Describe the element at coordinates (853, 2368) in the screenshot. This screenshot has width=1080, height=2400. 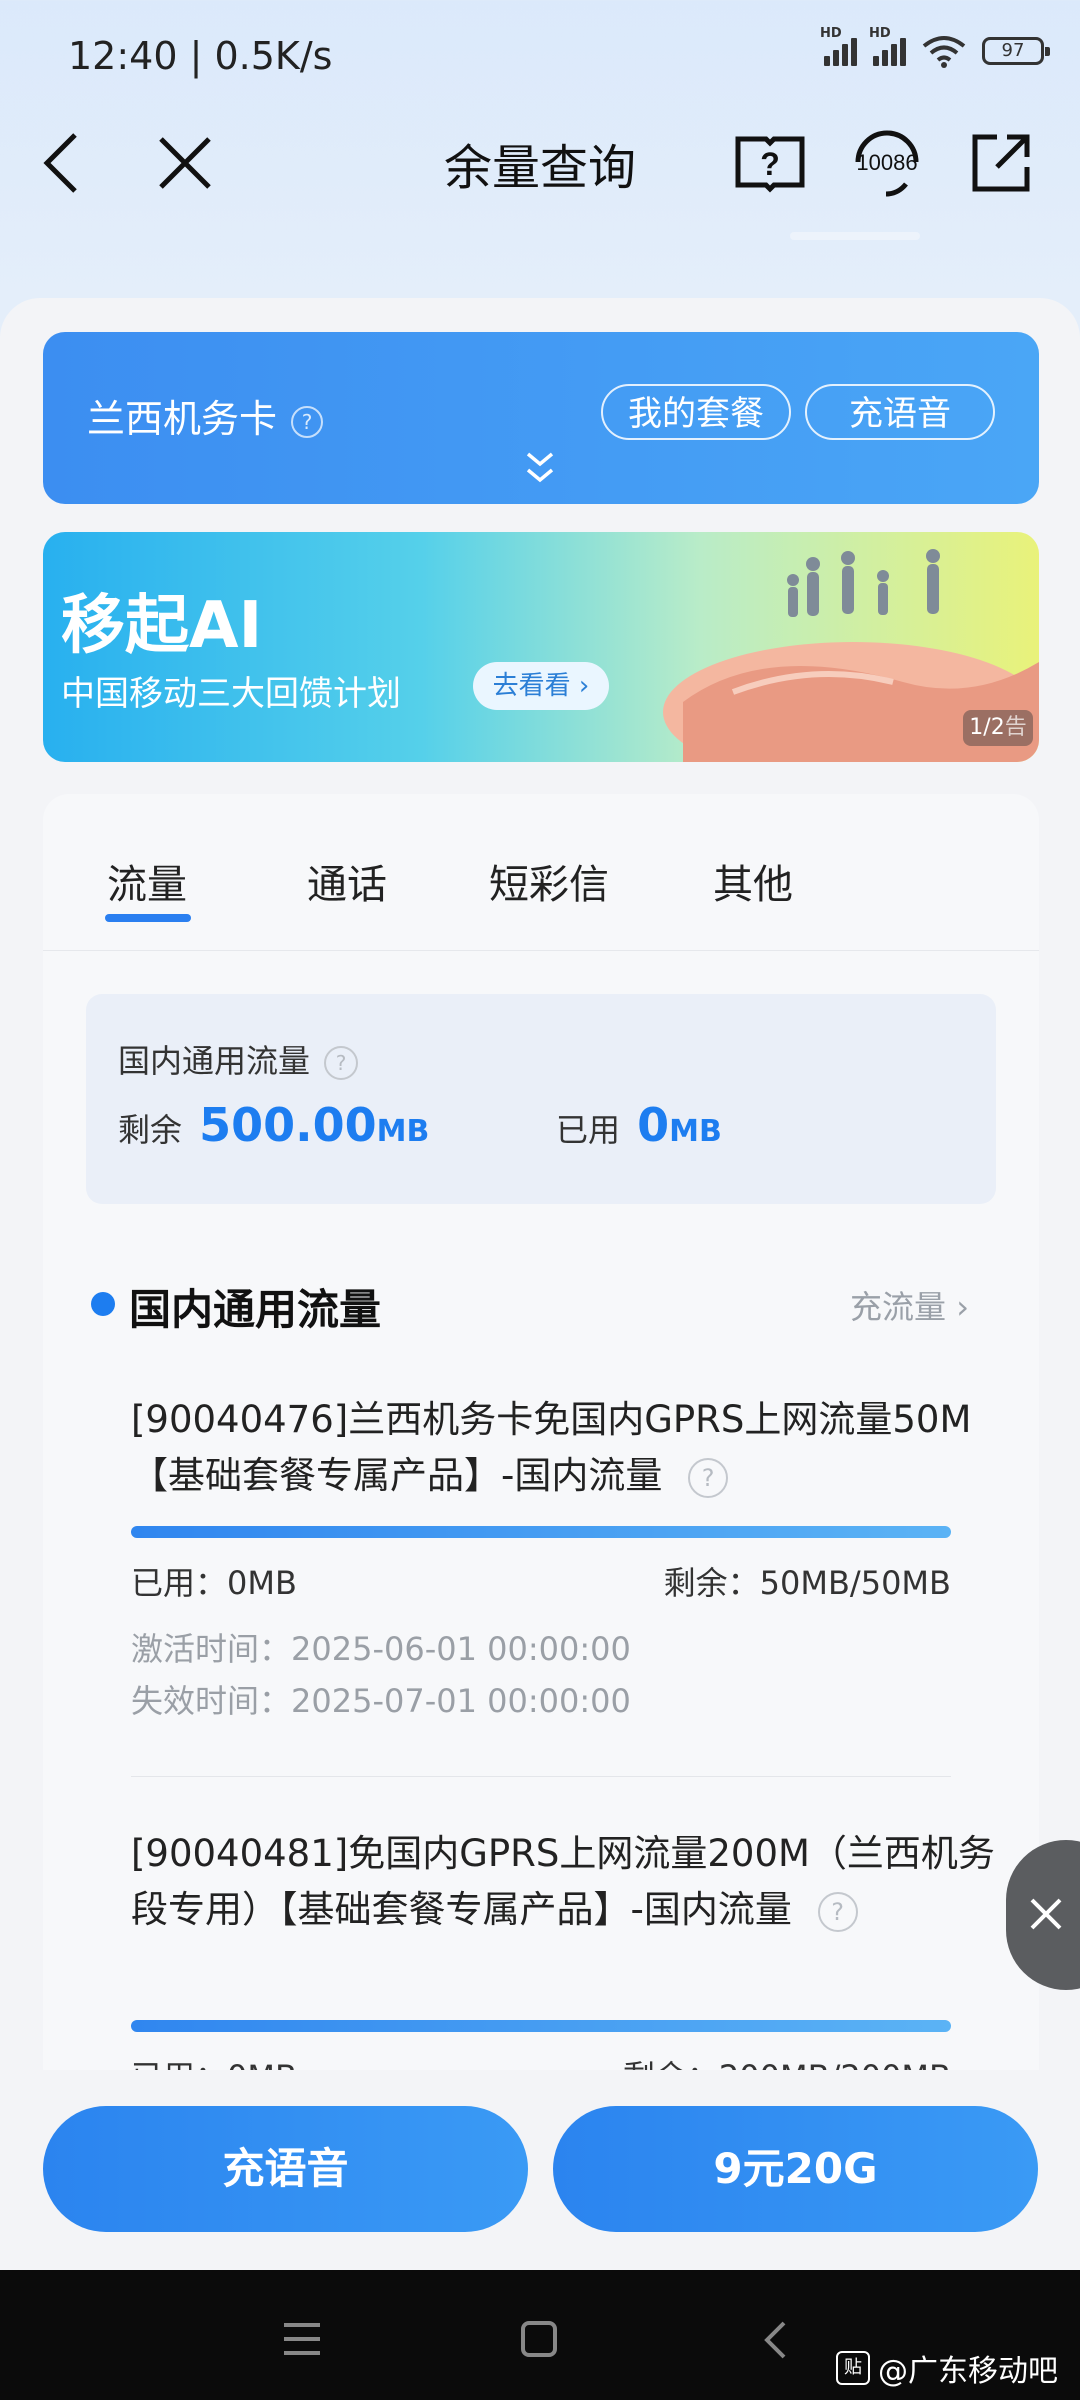
I see `tieba-icon: 贴` at that location.